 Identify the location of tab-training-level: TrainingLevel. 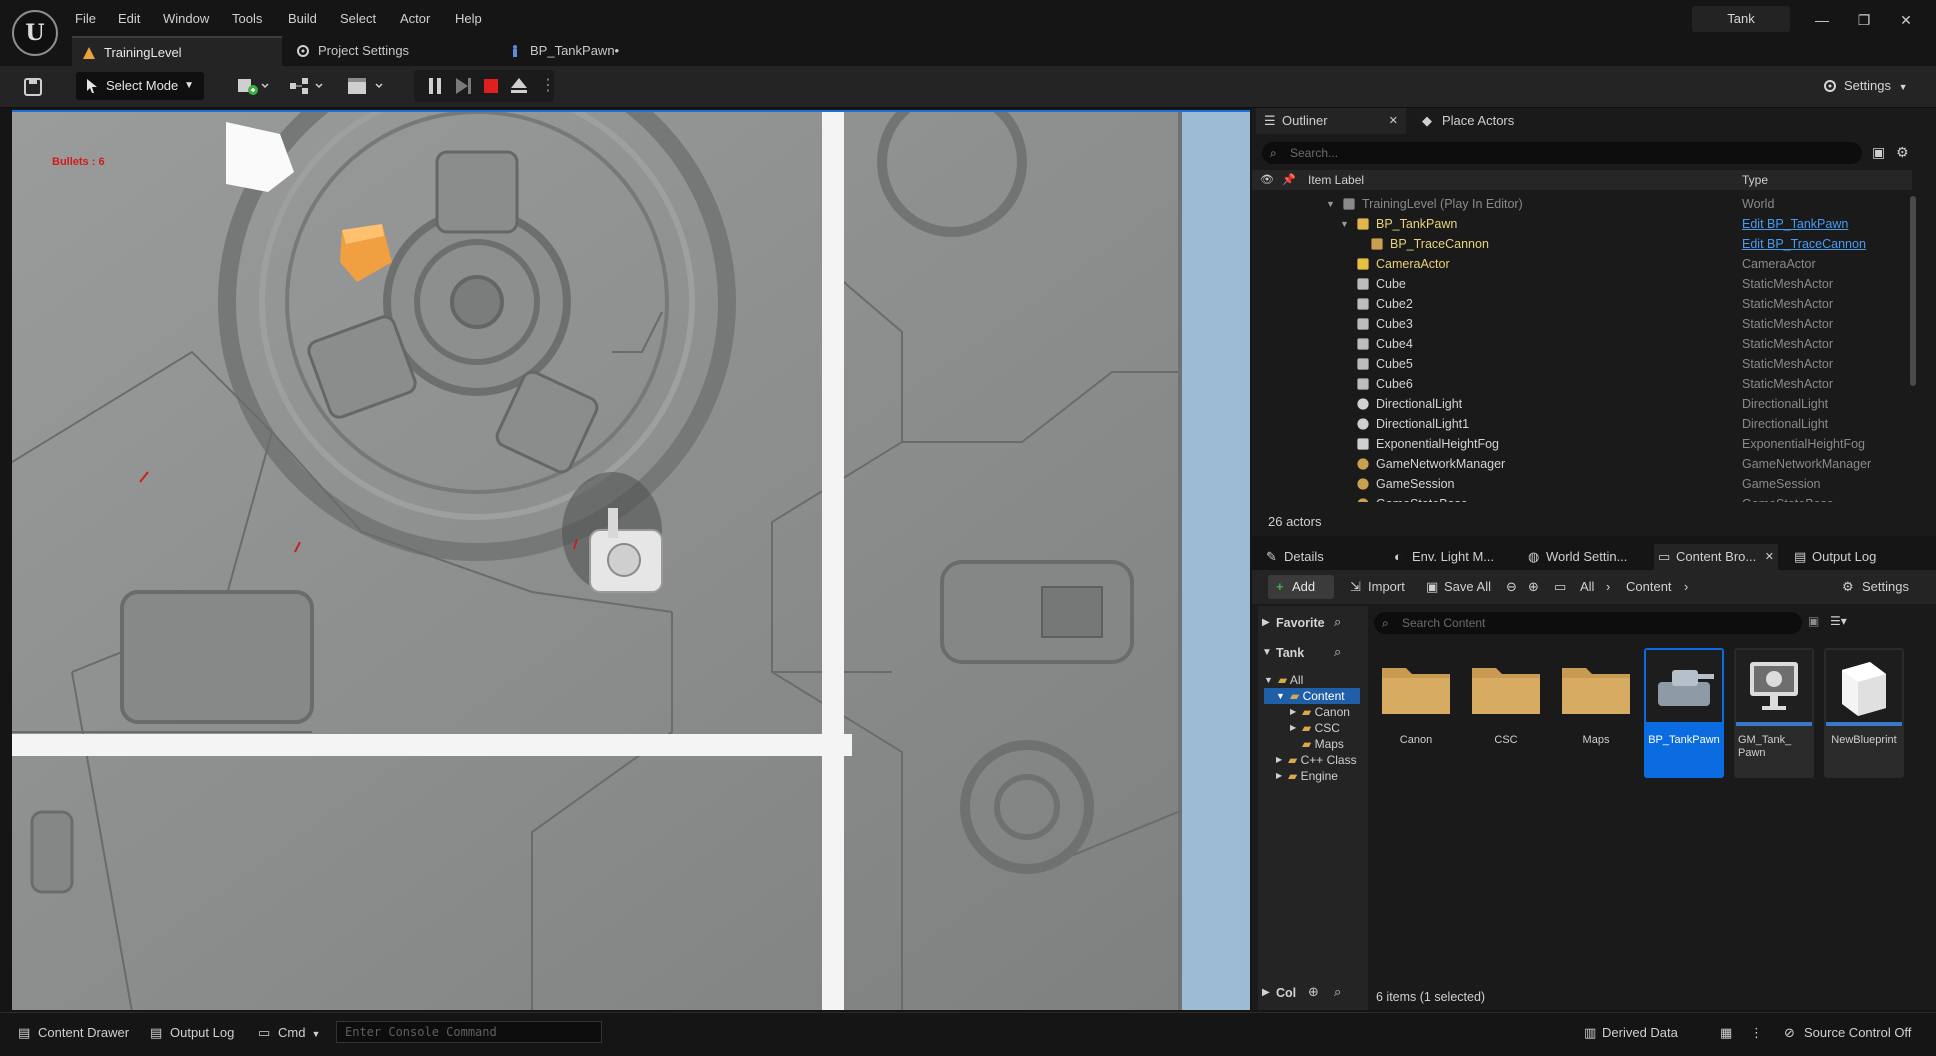
(177, 51).